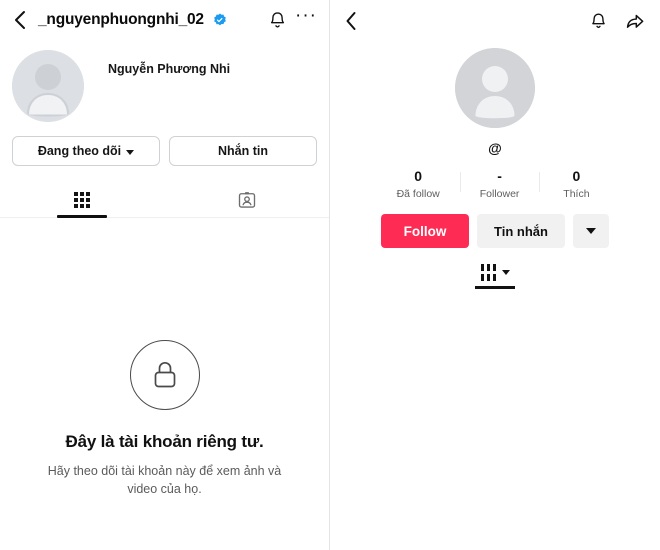 The height and width of the screenshot is (550, 660). I want to click on message-button-label: Nhắn tin, so click(243, 151).